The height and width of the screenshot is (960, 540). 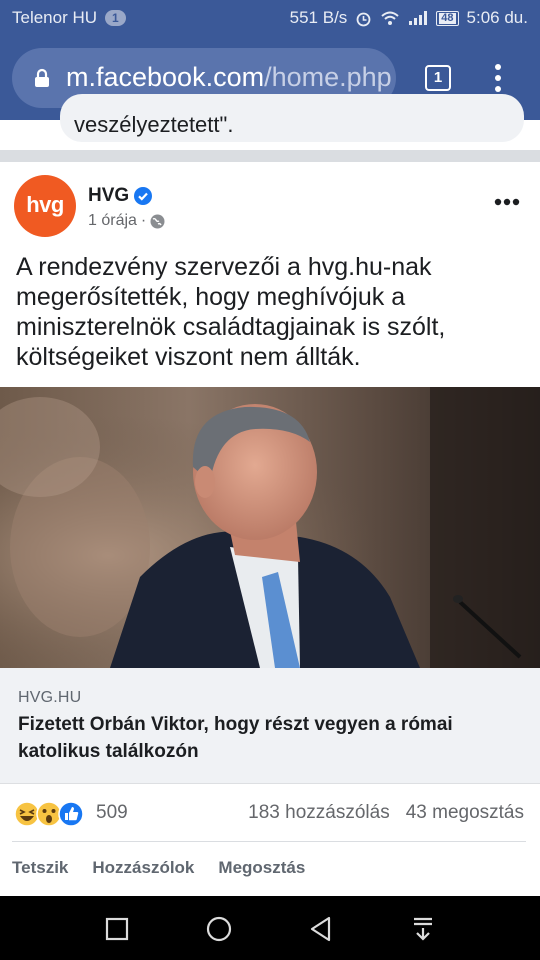 I want to click on battery-icon: 48, so click(x=447, y=18).